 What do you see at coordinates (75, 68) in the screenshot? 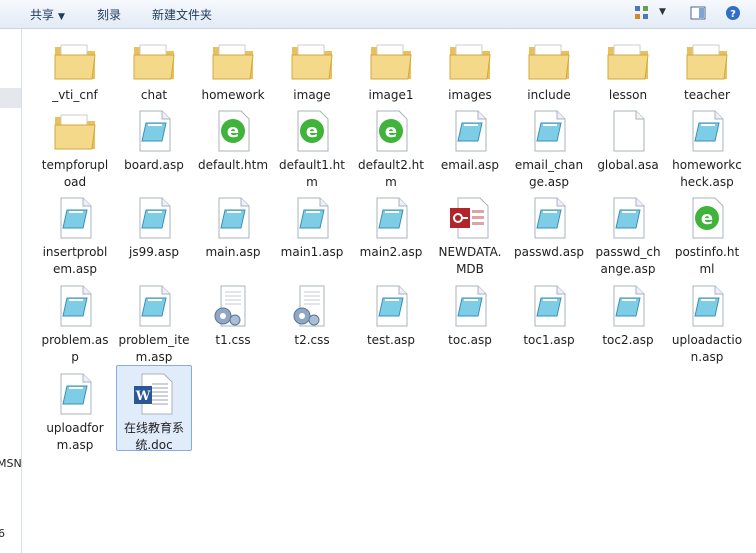
I see `file-item: _vti_cnf` at bounding box center [75, 68].